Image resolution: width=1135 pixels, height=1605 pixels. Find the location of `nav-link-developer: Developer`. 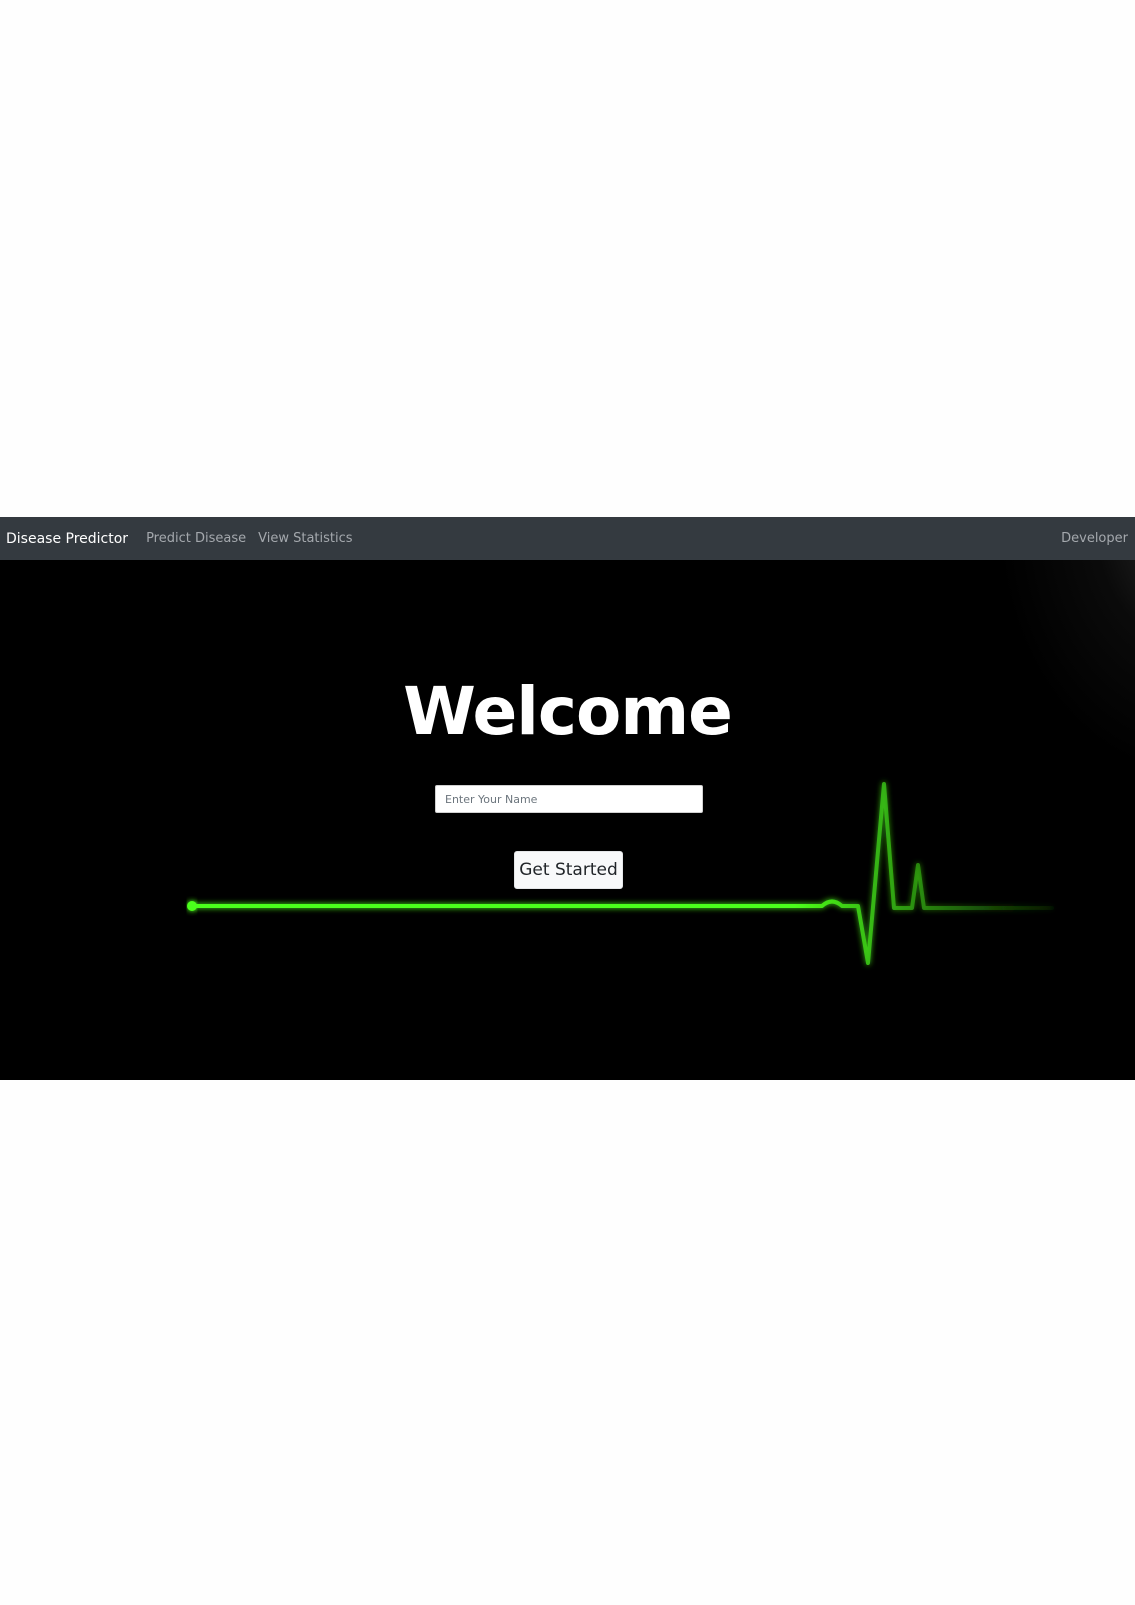

nav-link-developer: Developer is located at coordinates (1094, 538).